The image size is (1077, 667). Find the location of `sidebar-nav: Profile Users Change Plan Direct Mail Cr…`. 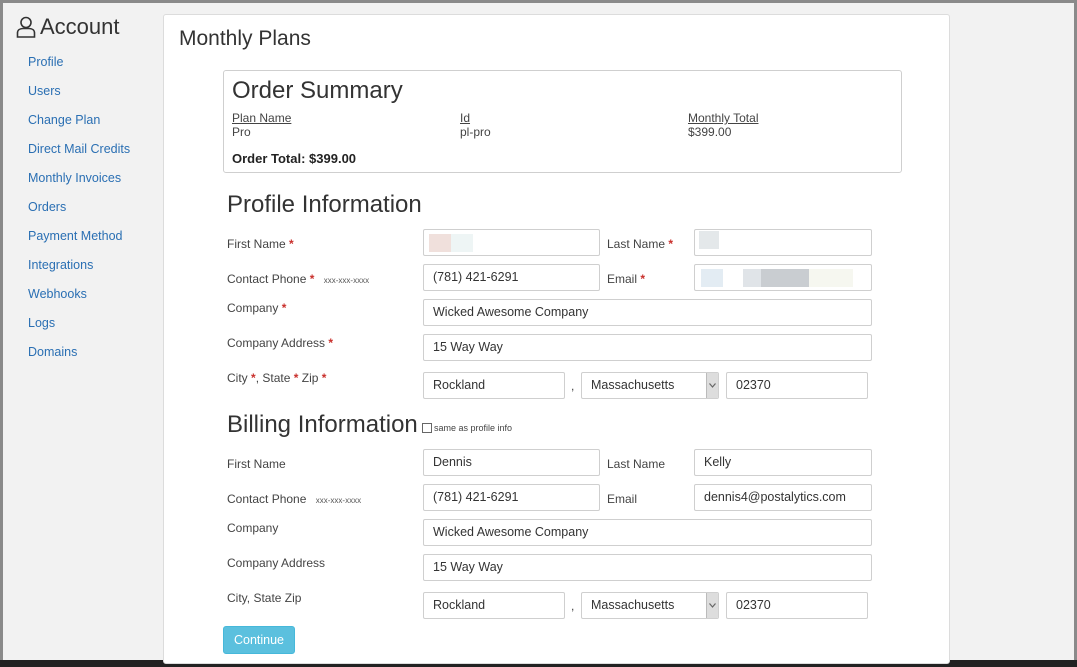

sidebar-nav: Profile Users Change Plan Direct Mail Cr… is located at coordinates (86, 207).